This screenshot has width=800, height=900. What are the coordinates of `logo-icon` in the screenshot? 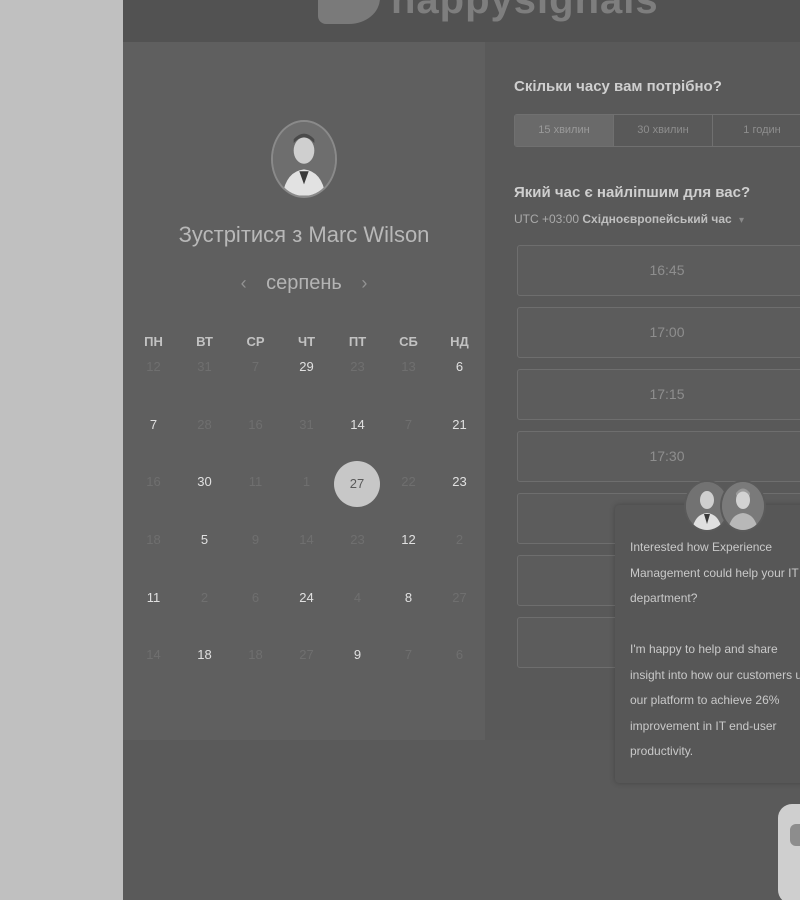 It's located at (349, 12).